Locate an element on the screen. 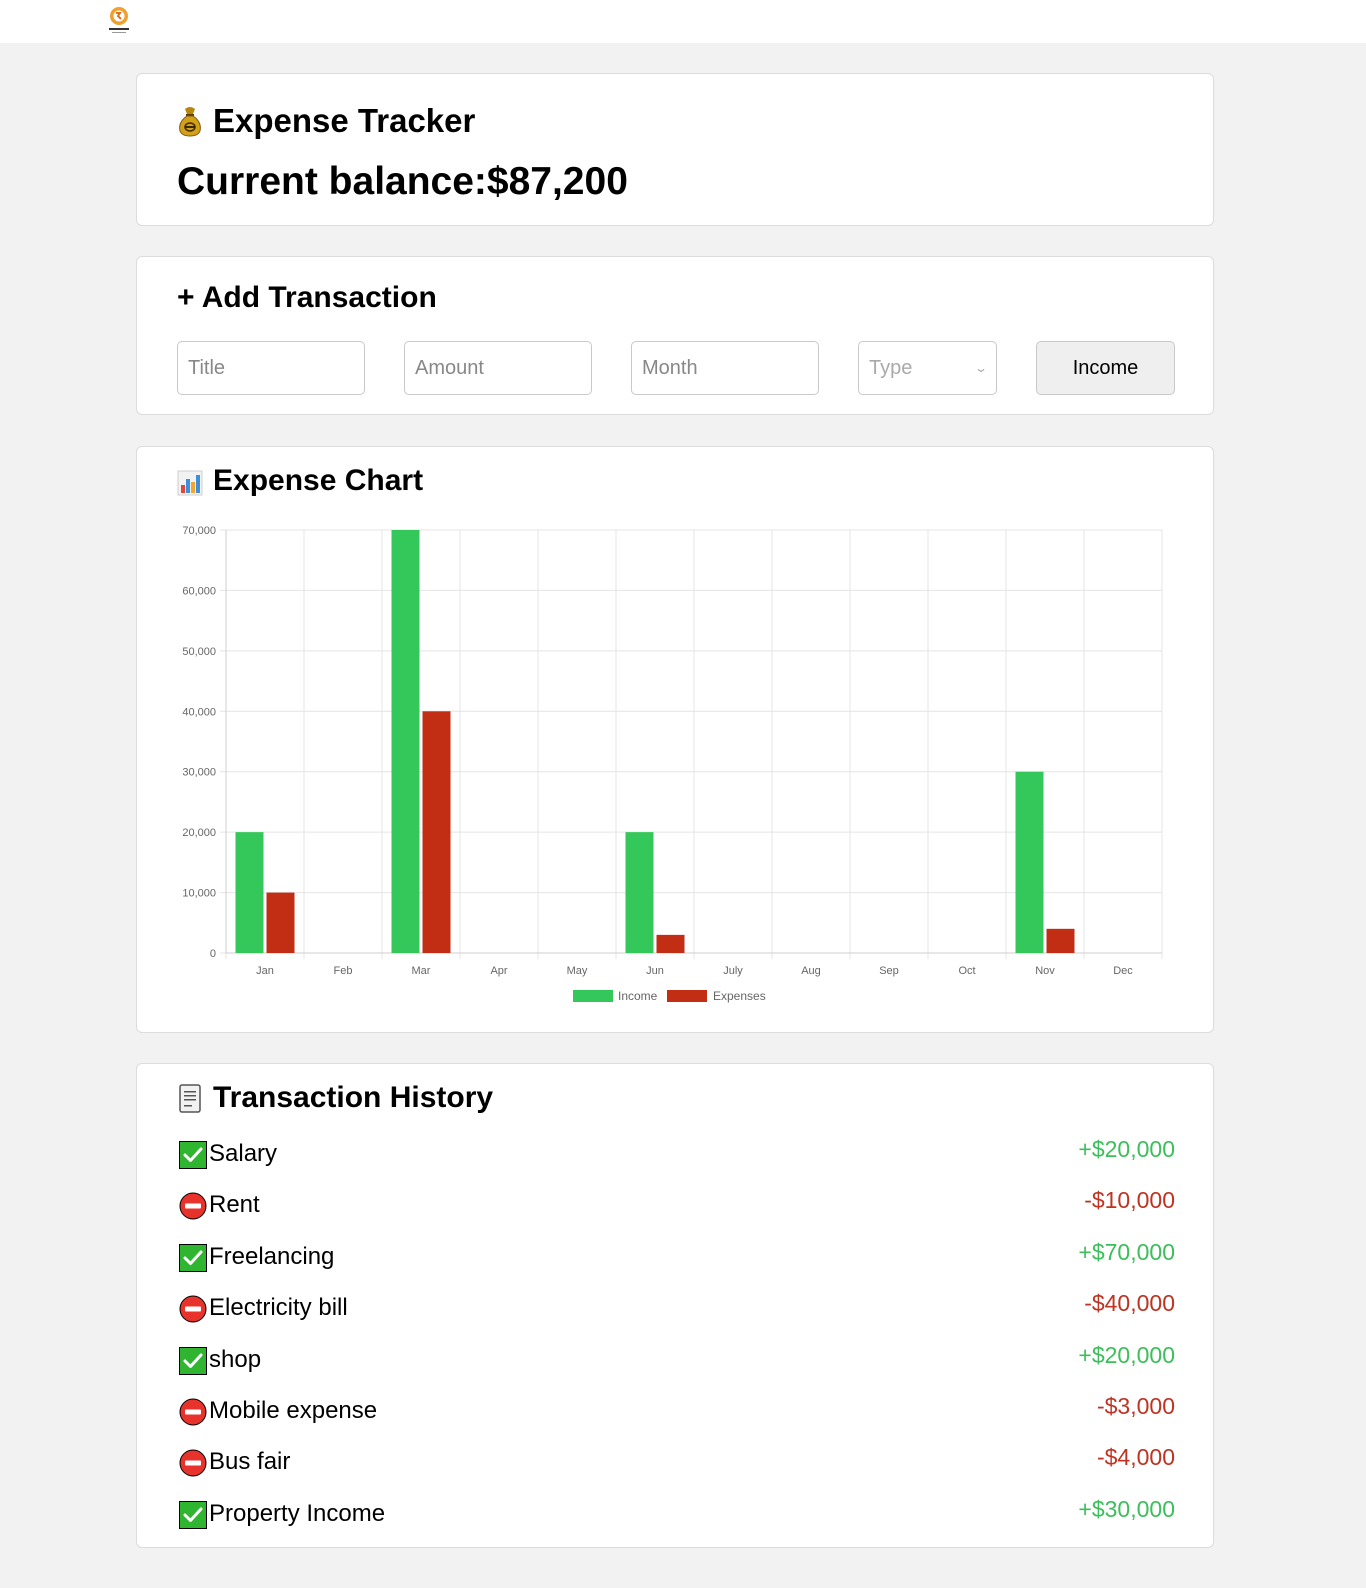 Image resolution: width=1366 pixels, height=1588 pixels. transaction-title: shop is located at coordinates (235, 1359).